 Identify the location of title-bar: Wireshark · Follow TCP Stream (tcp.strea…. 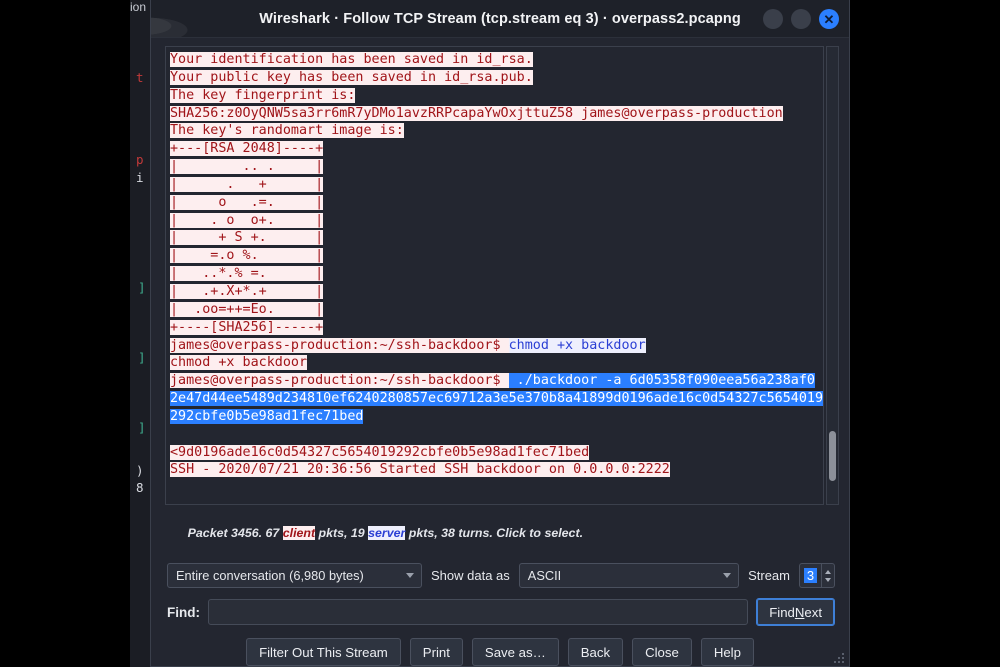
(500, 19).